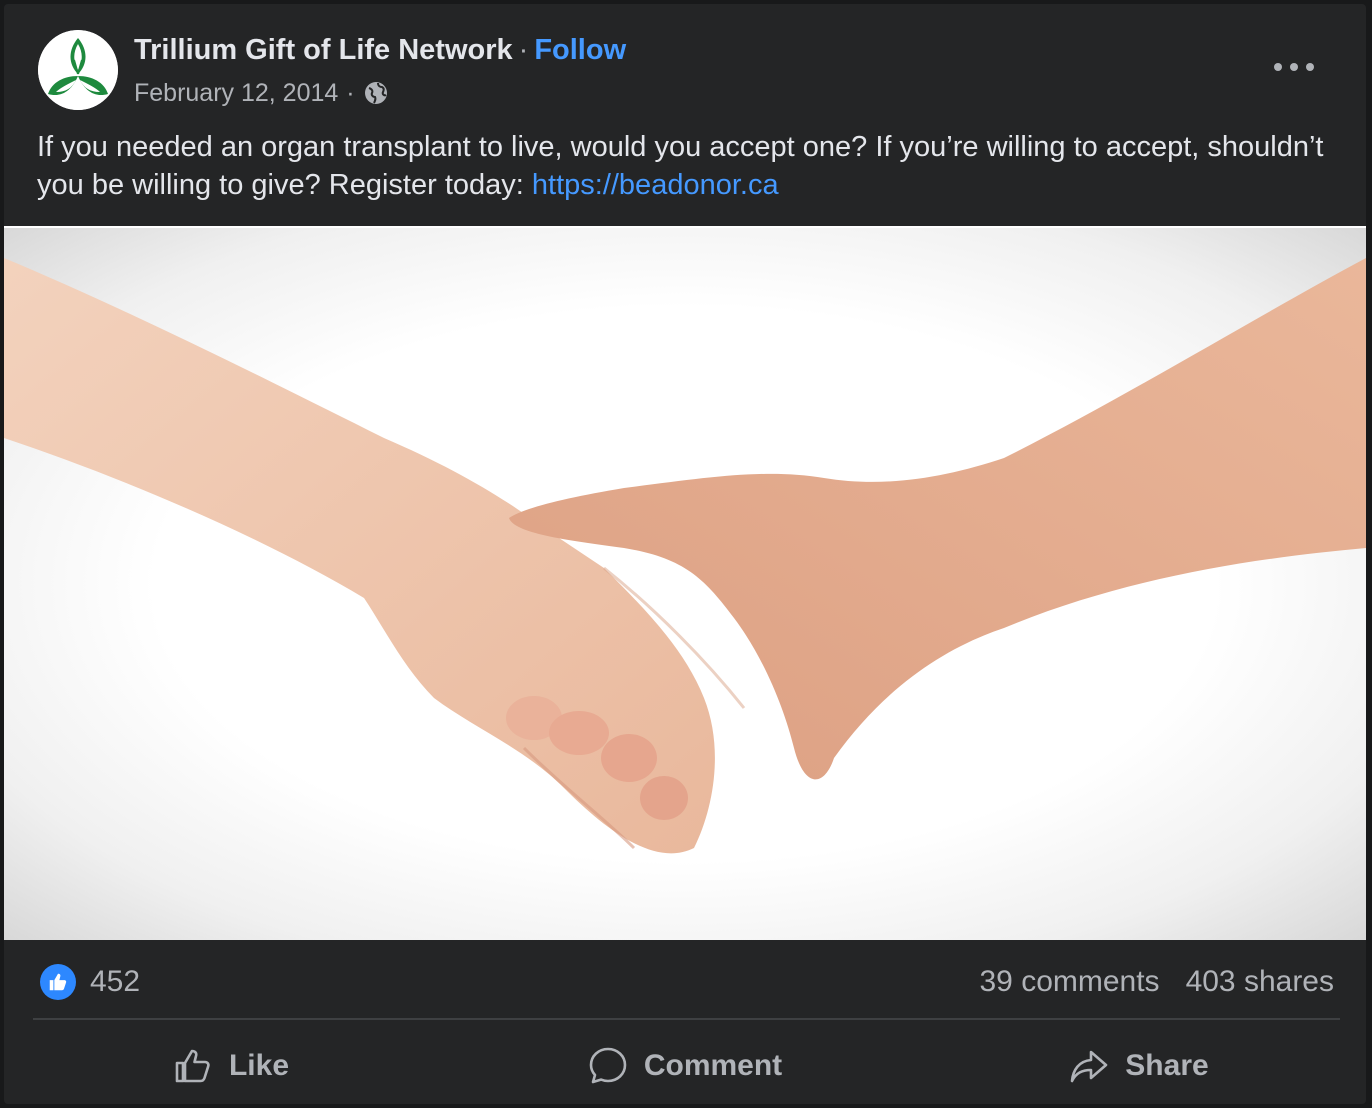  What do you see at coordinates (713, 1065) in the screenshot?
I see `comment-label: Comment` at bounding box center [713, 1065].